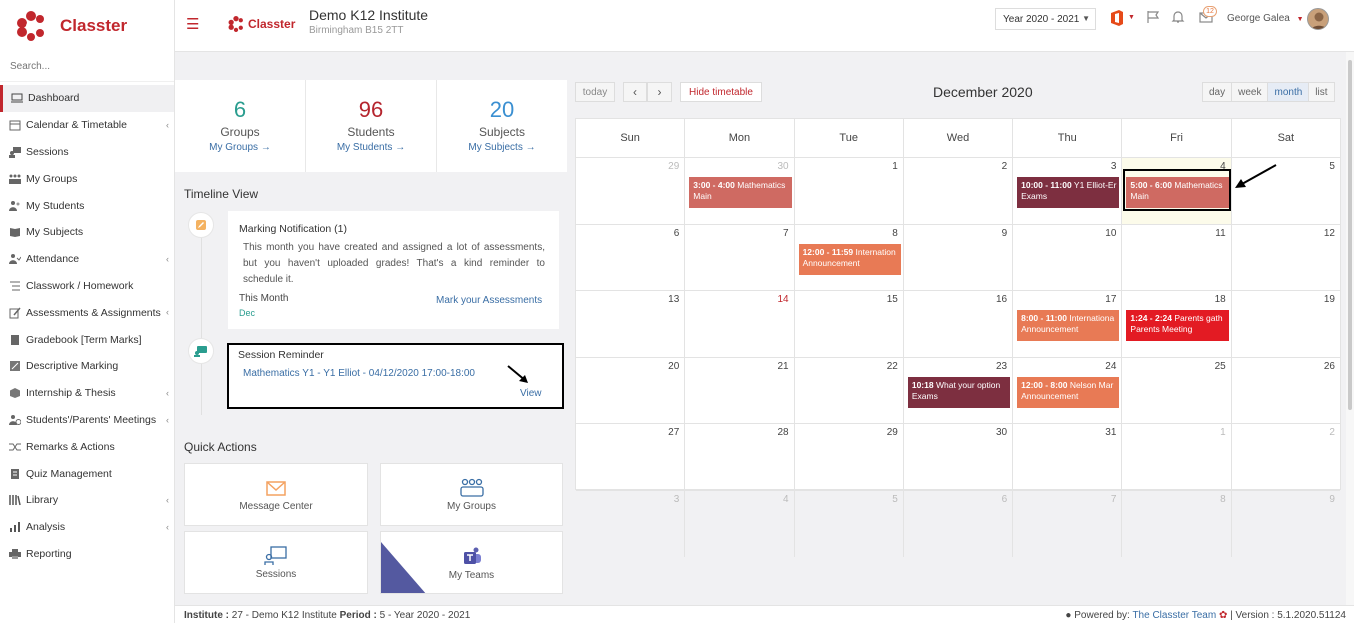 The image size is (1354, 623). I want to click on calendar-day: 10, so click(1068, 257).